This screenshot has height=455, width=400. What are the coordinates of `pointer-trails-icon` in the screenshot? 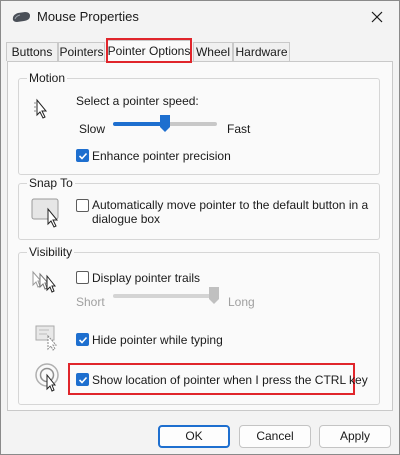 It's located at (48, 285).